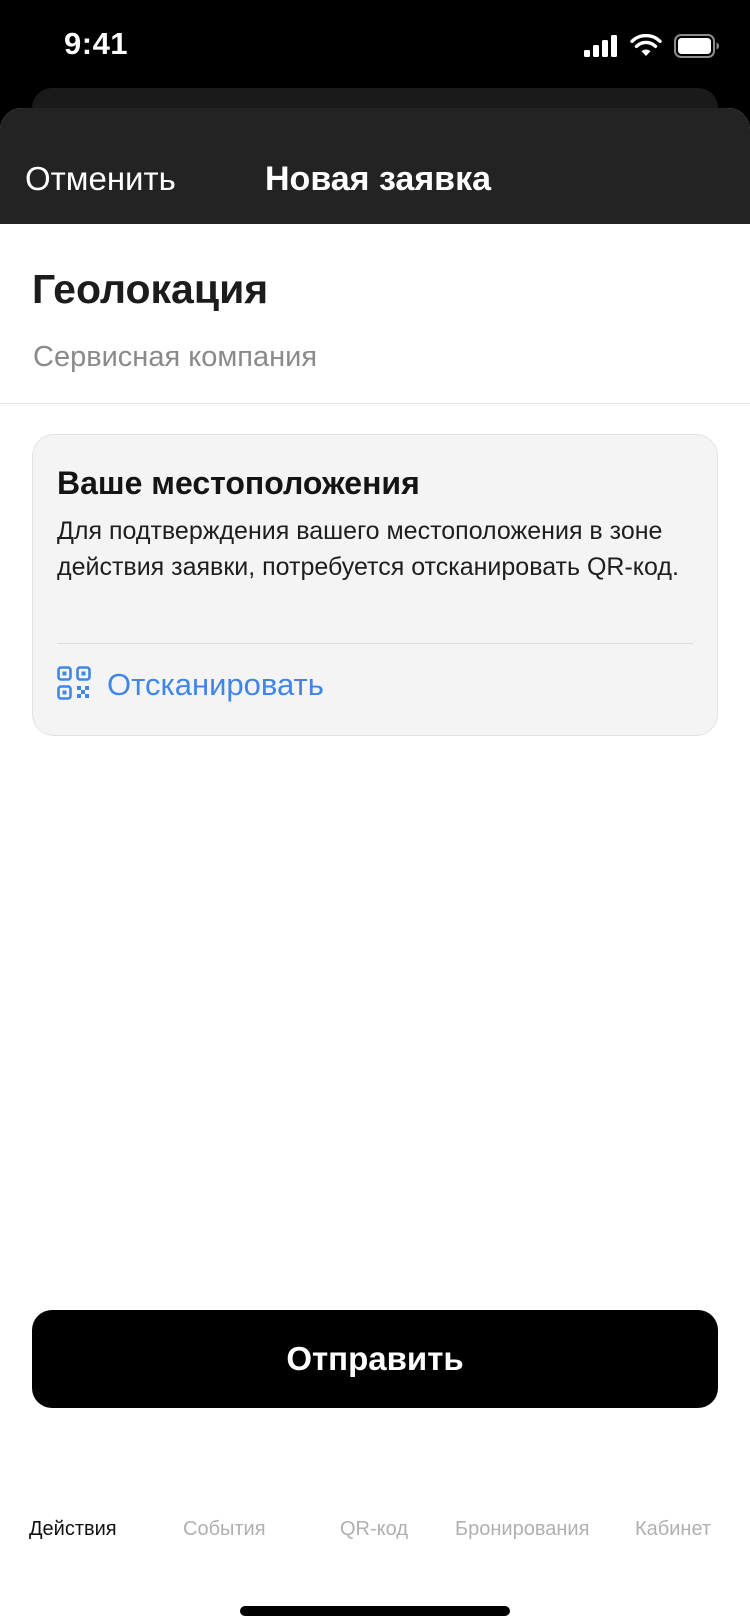 The width and height of the screenshot is (750, 1624). What do you see at coordinates (375, 46) in the screenshot?
I see `status-bar: 9:41` at bounding box center [375, 46].